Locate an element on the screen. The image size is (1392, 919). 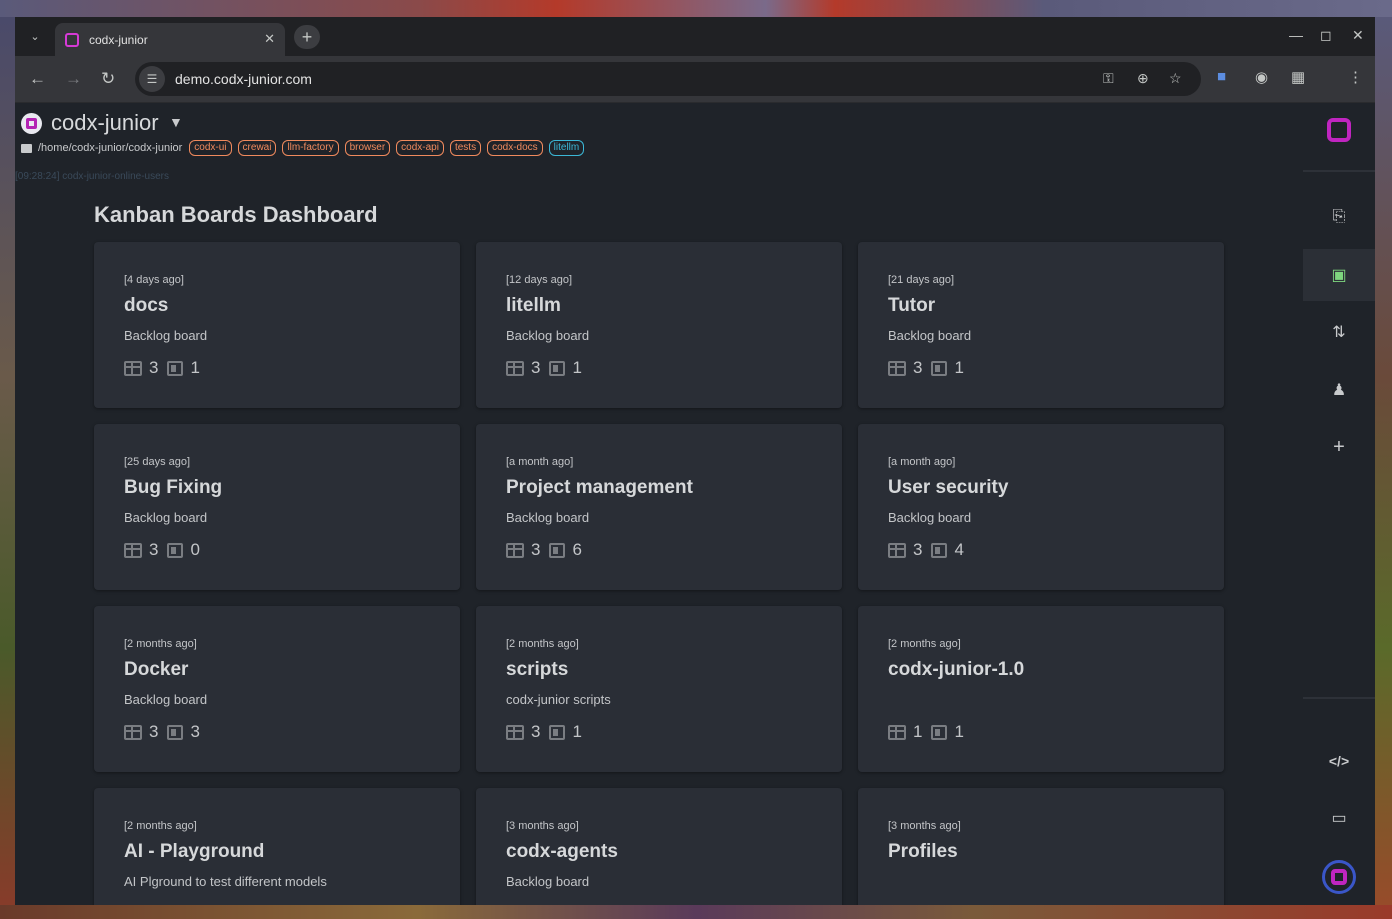
board-date: [4 days ago] is located at coordinates (154, 280).